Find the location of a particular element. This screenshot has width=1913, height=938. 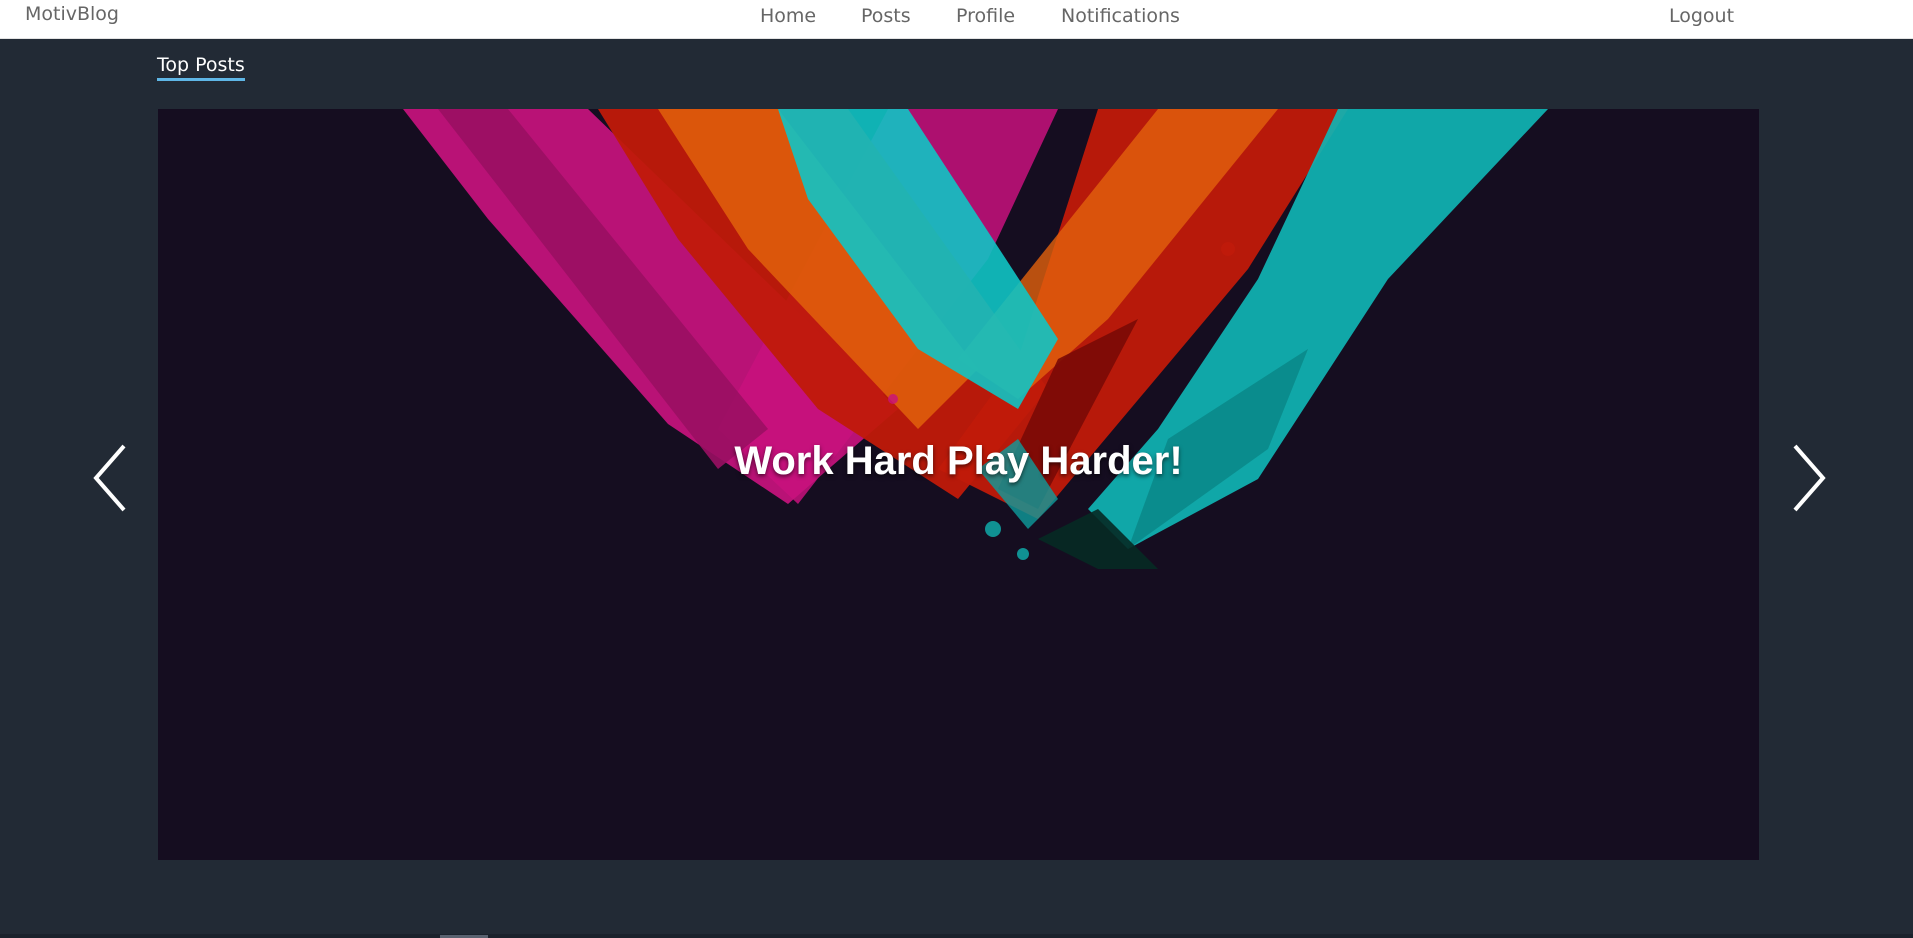

logout-link: Logout is located at coordinates (1701, 16).